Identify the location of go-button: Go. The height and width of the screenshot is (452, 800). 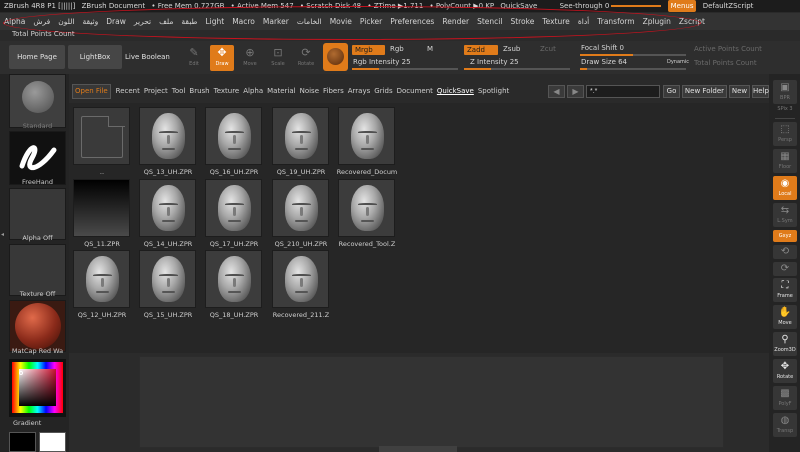
(671, 91).